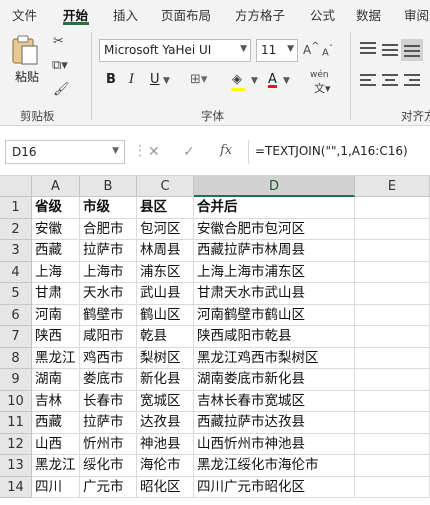 The width and height of the screenshot is (430, 505). I want to click on cell-a2: 安徽, so click(56, 229).